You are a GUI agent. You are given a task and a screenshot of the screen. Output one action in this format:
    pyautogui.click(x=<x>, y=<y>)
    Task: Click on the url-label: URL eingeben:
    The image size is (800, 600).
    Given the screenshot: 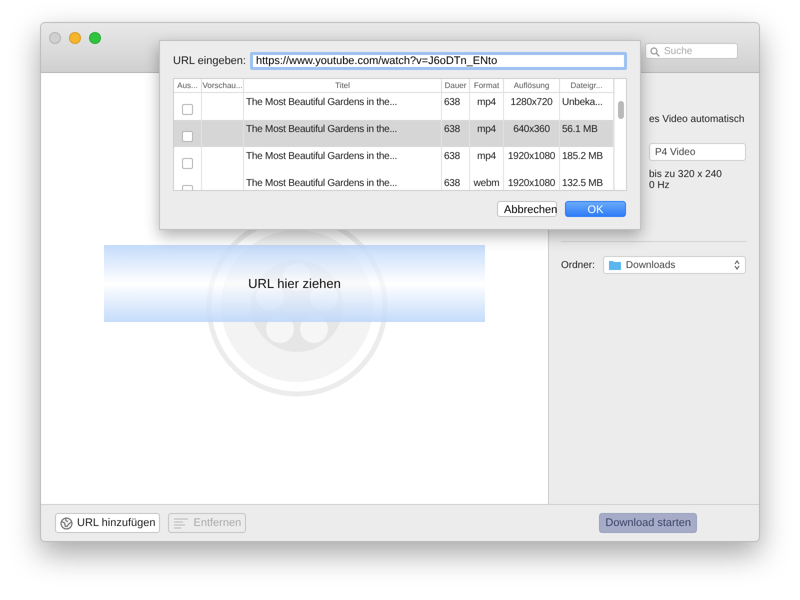 What is the action you would take?
    pyautogui.click(x=209, y=61)
    